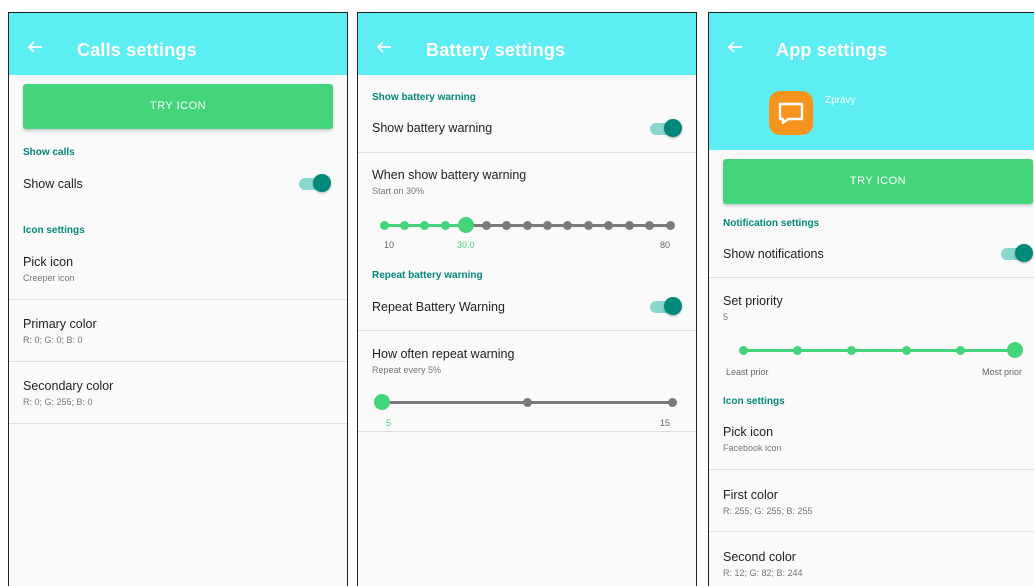 The height and width of the screenshot is (586, 1034). Describe the element at coordinates (389, 245) in the screenshot. I see `slider-min-label: 10` at that location.